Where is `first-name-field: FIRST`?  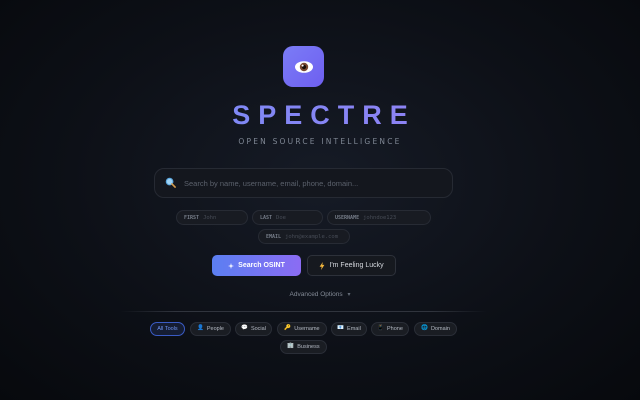 first-name-field: FIRST is located at coordinates (212, 217).